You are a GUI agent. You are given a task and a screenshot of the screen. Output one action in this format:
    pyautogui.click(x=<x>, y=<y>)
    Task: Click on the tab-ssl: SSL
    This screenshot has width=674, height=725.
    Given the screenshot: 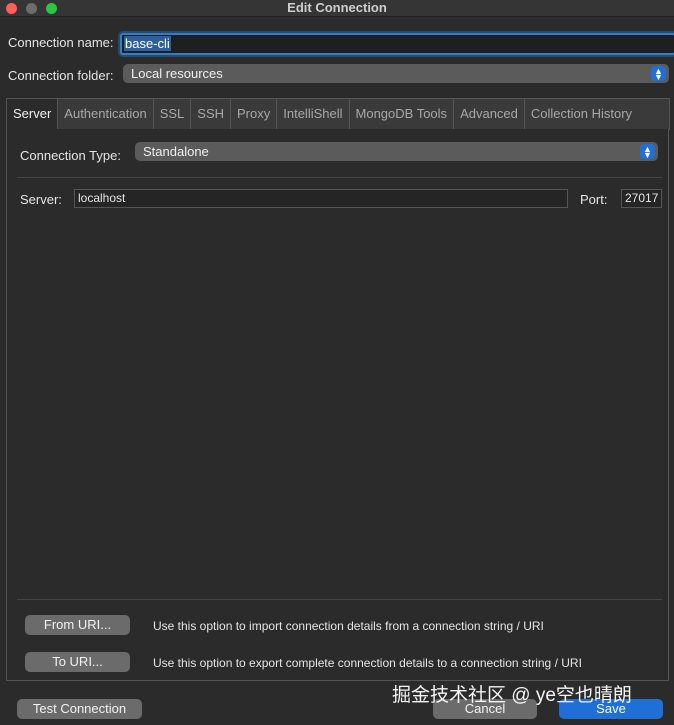 What is the action you would take?
    pyautogui.click(x=173, y=114)
    